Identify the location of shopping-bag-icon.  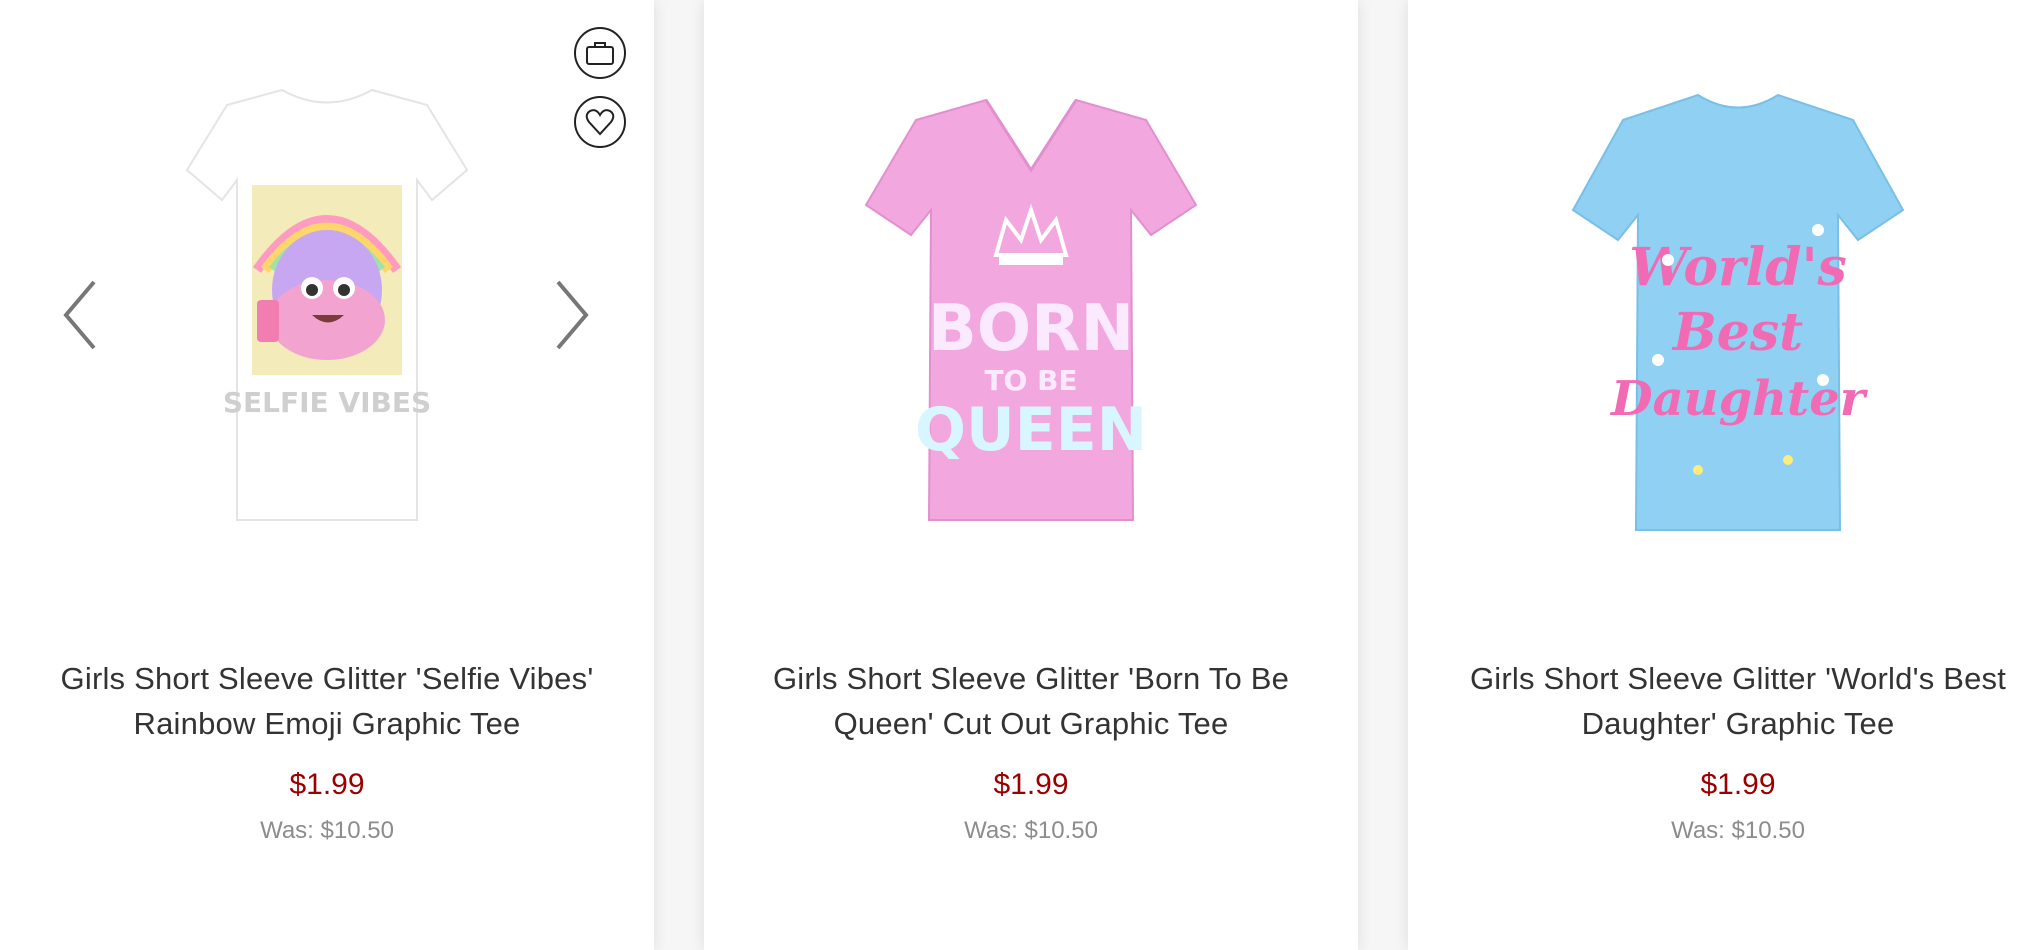
(600, 53).